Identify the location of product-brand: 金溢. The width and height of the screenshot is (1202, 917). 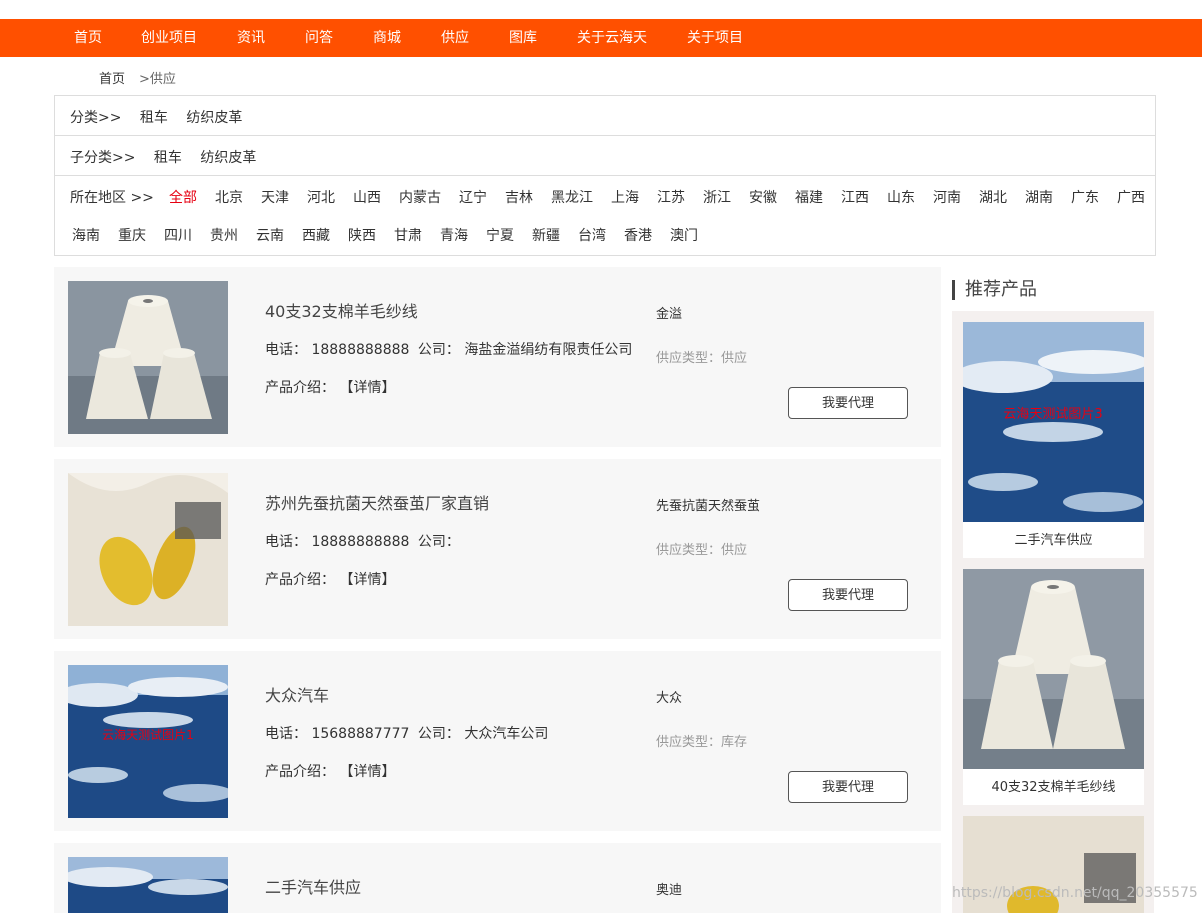
(669, 314).